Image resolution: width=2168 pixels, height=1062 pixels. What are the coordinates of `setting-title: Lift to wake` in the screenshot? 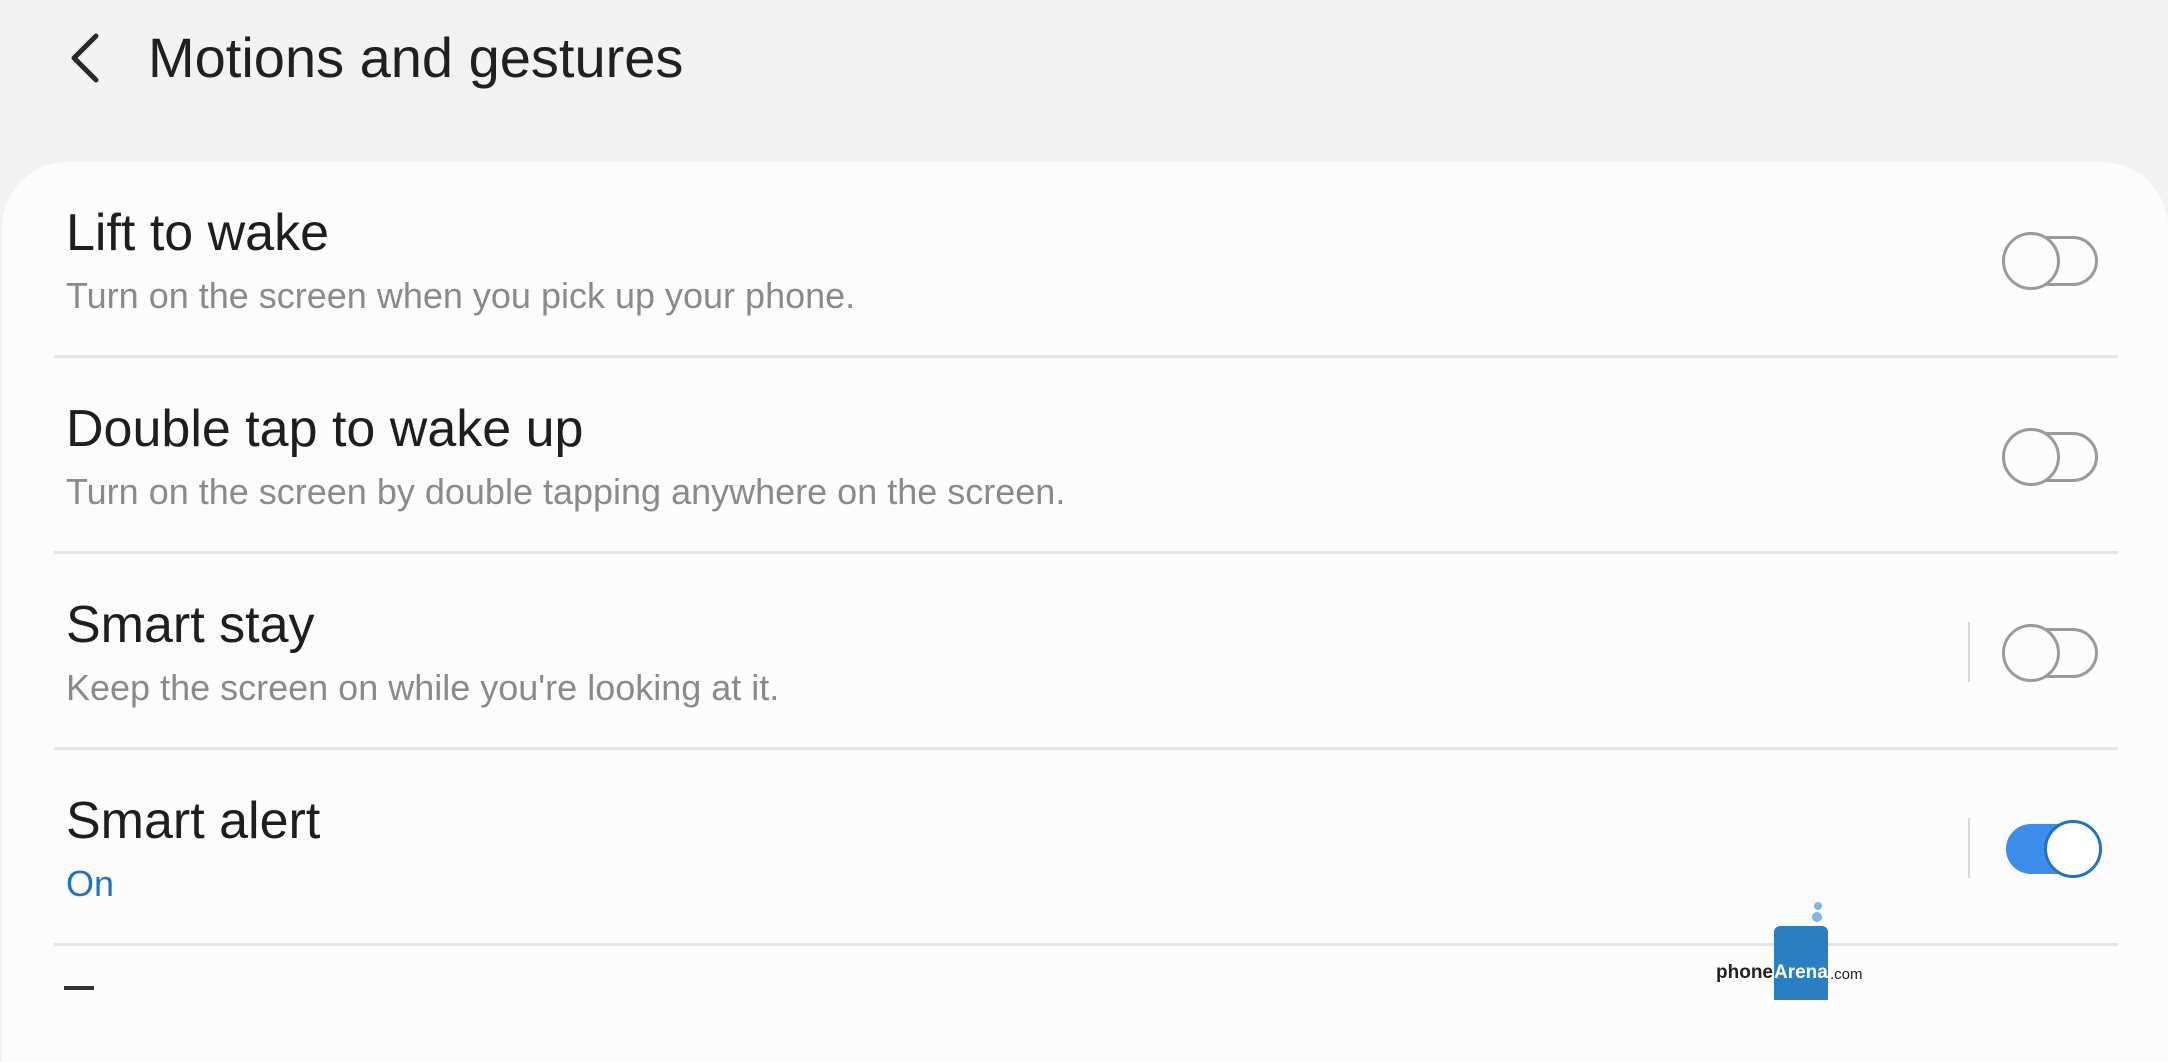 It's located at (198, 233).